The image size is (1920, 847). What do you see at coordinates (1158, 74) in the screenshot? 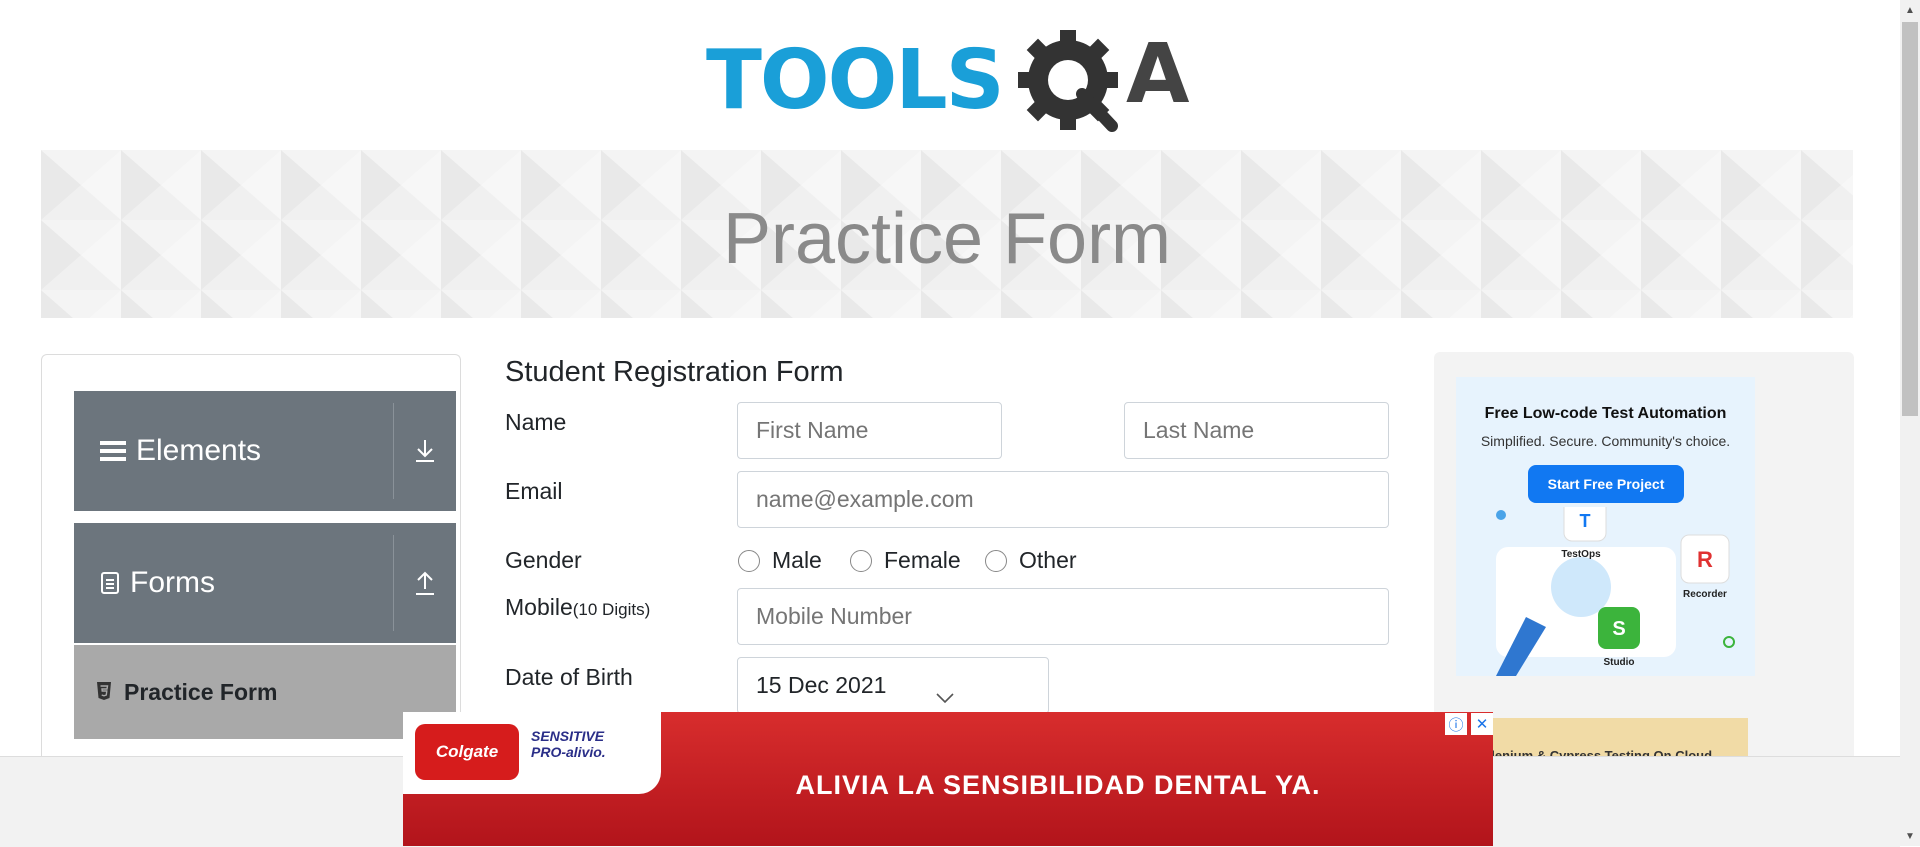
I see `svg-text: A` at bounding box center [1158, 74].